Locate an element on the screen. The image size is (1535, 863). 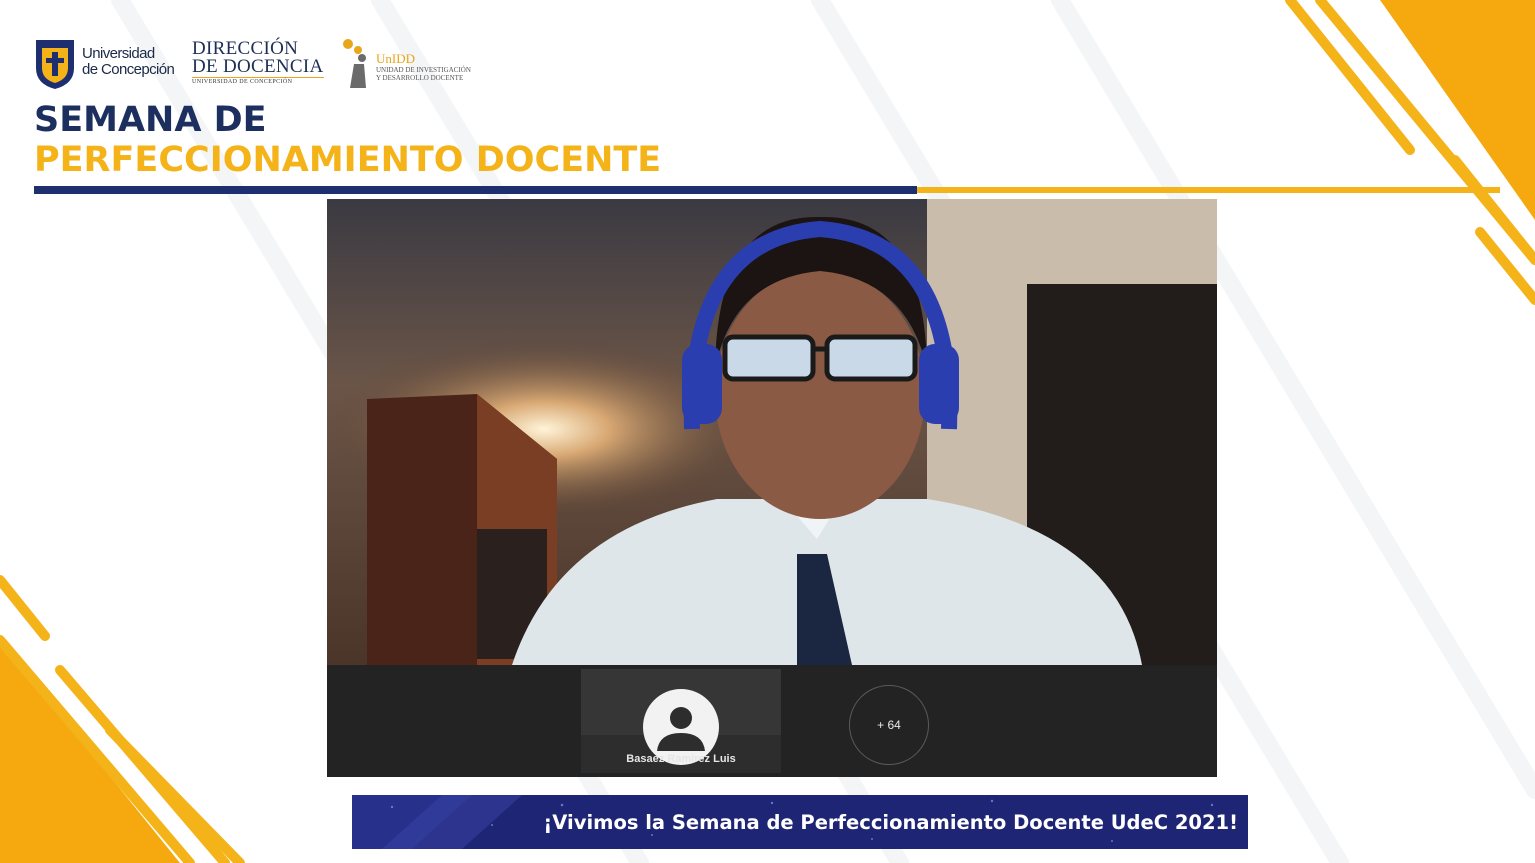
unidd-logo-mark is located at coordinates (354, 63).